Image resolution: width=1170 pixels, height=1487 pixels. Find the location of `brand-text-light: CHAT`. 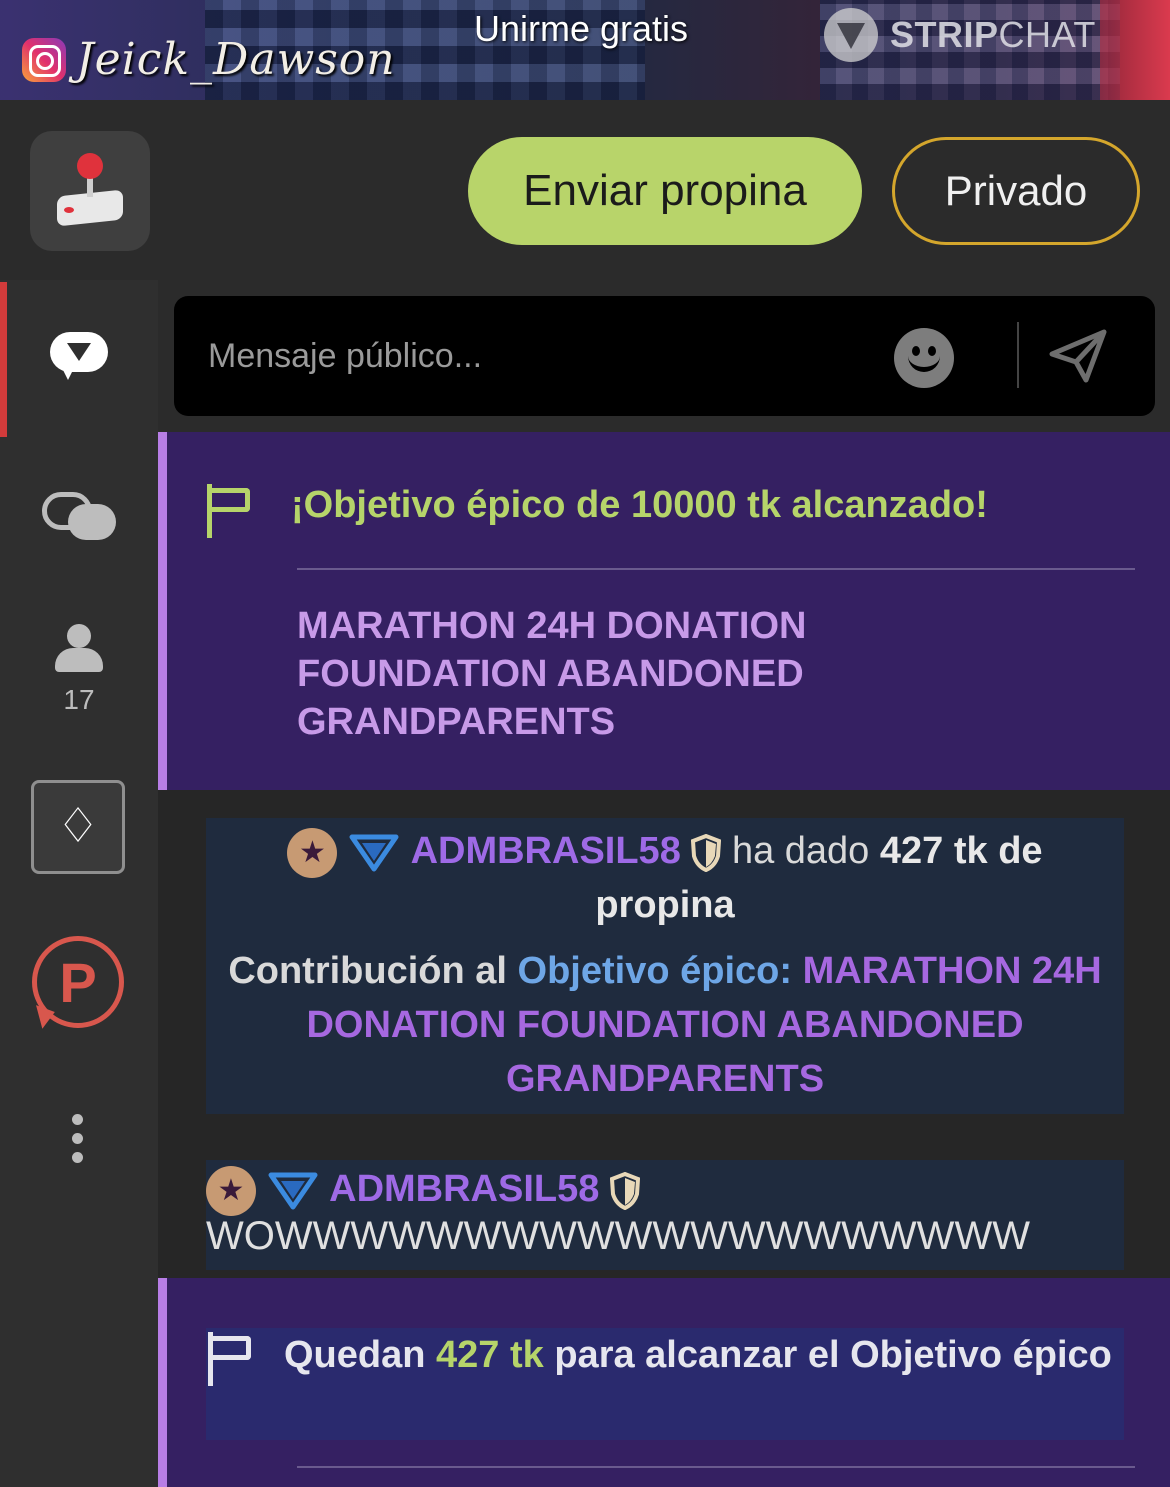

brand-text-light: CHAT is located at coordinates (1047, 34).